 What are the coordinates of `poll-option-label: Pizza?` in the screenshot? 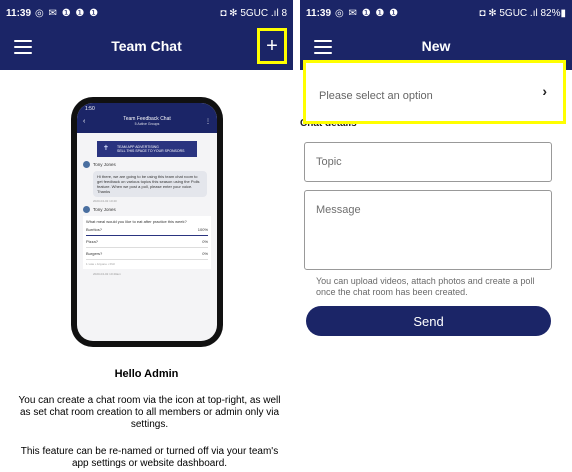 It's located at (92, 241).